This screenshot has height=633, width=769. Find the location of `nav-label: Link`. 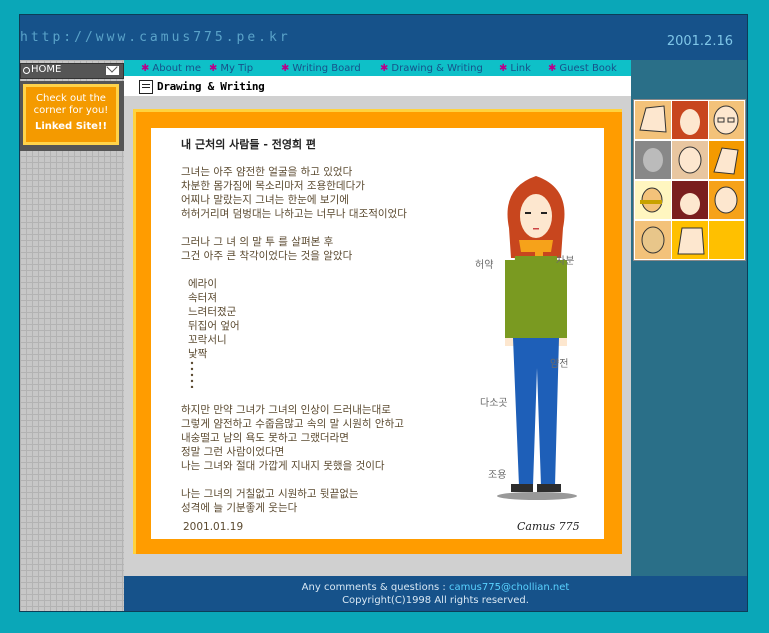

nav-label: Link is located at coordinates (520, 68).